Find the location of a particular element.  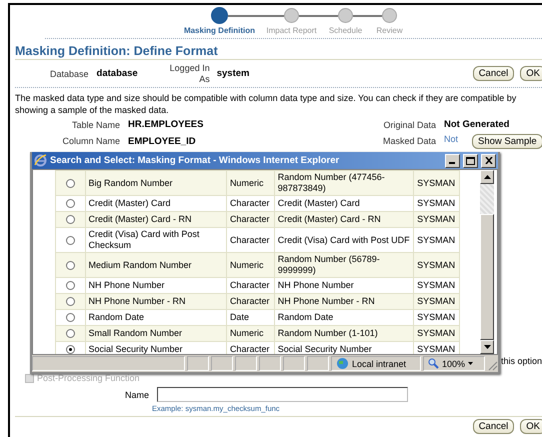

show-sample-button: Show Sample is located at coordinates (507, 141).